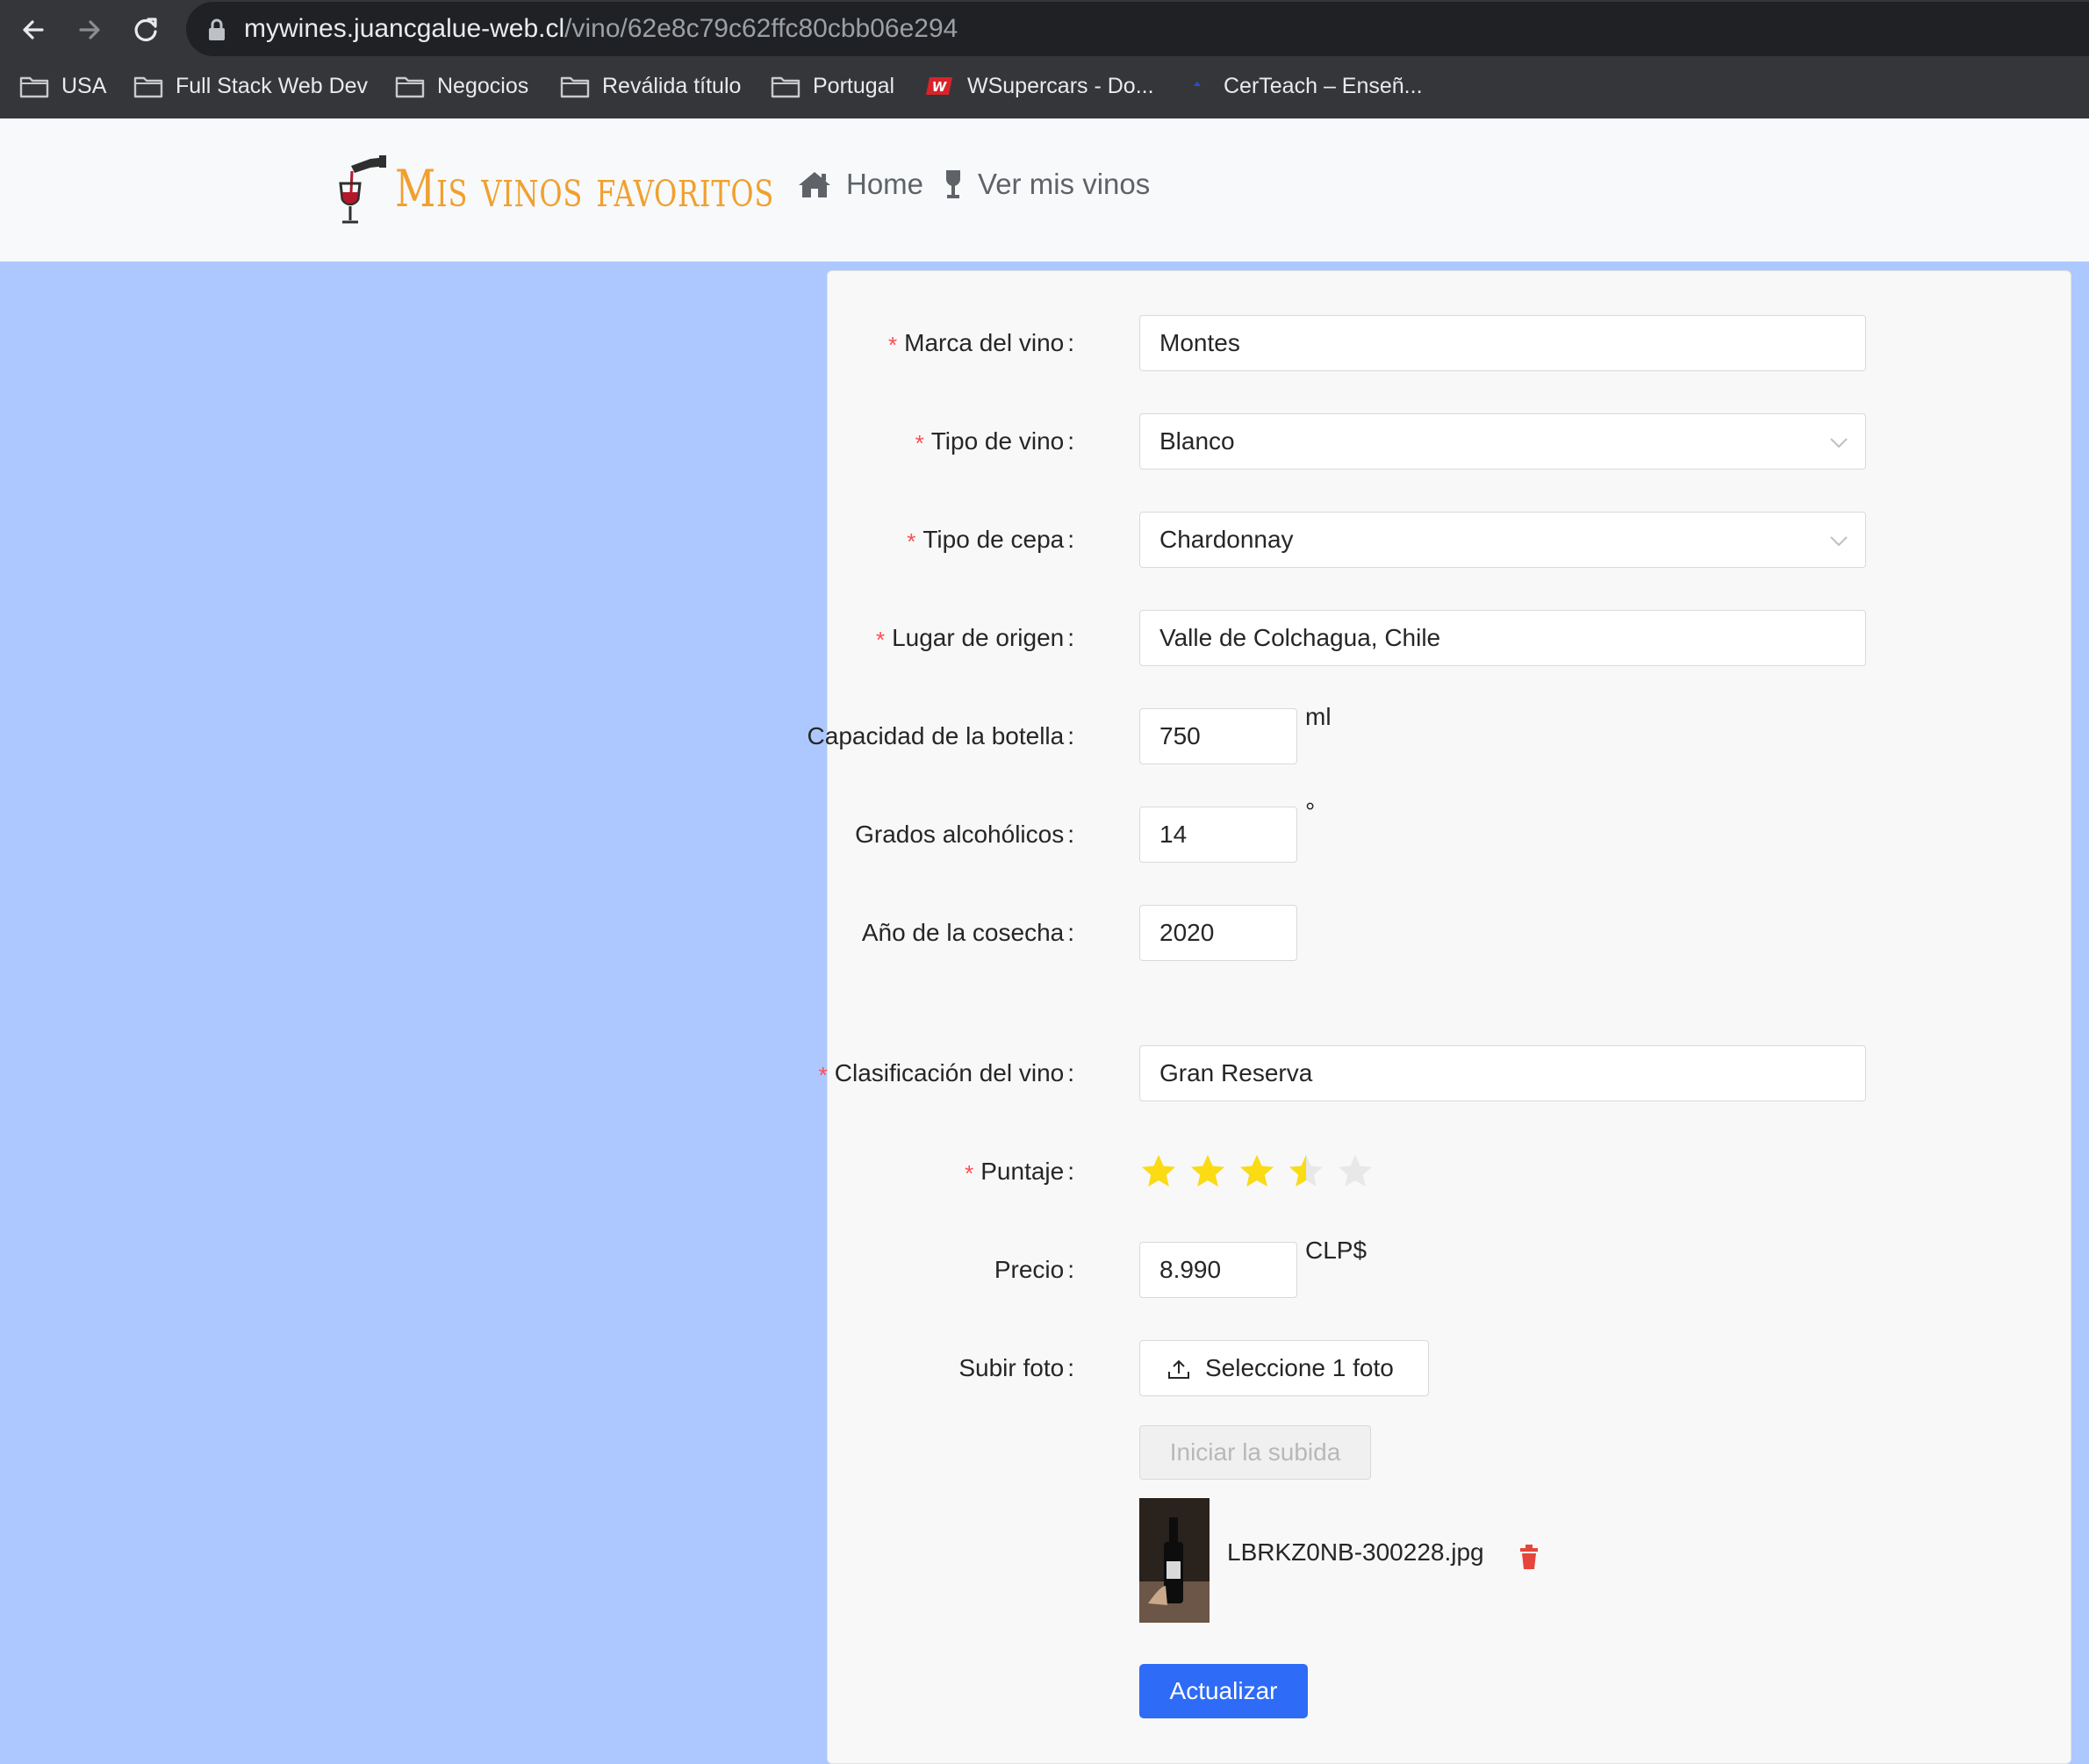 This screenshot has width=2089, height=1764. What do you see at coordinates (1226, 539) in the screenshot?
I see `grape-value: Chardonnay` at bounding box center [1226, 539].